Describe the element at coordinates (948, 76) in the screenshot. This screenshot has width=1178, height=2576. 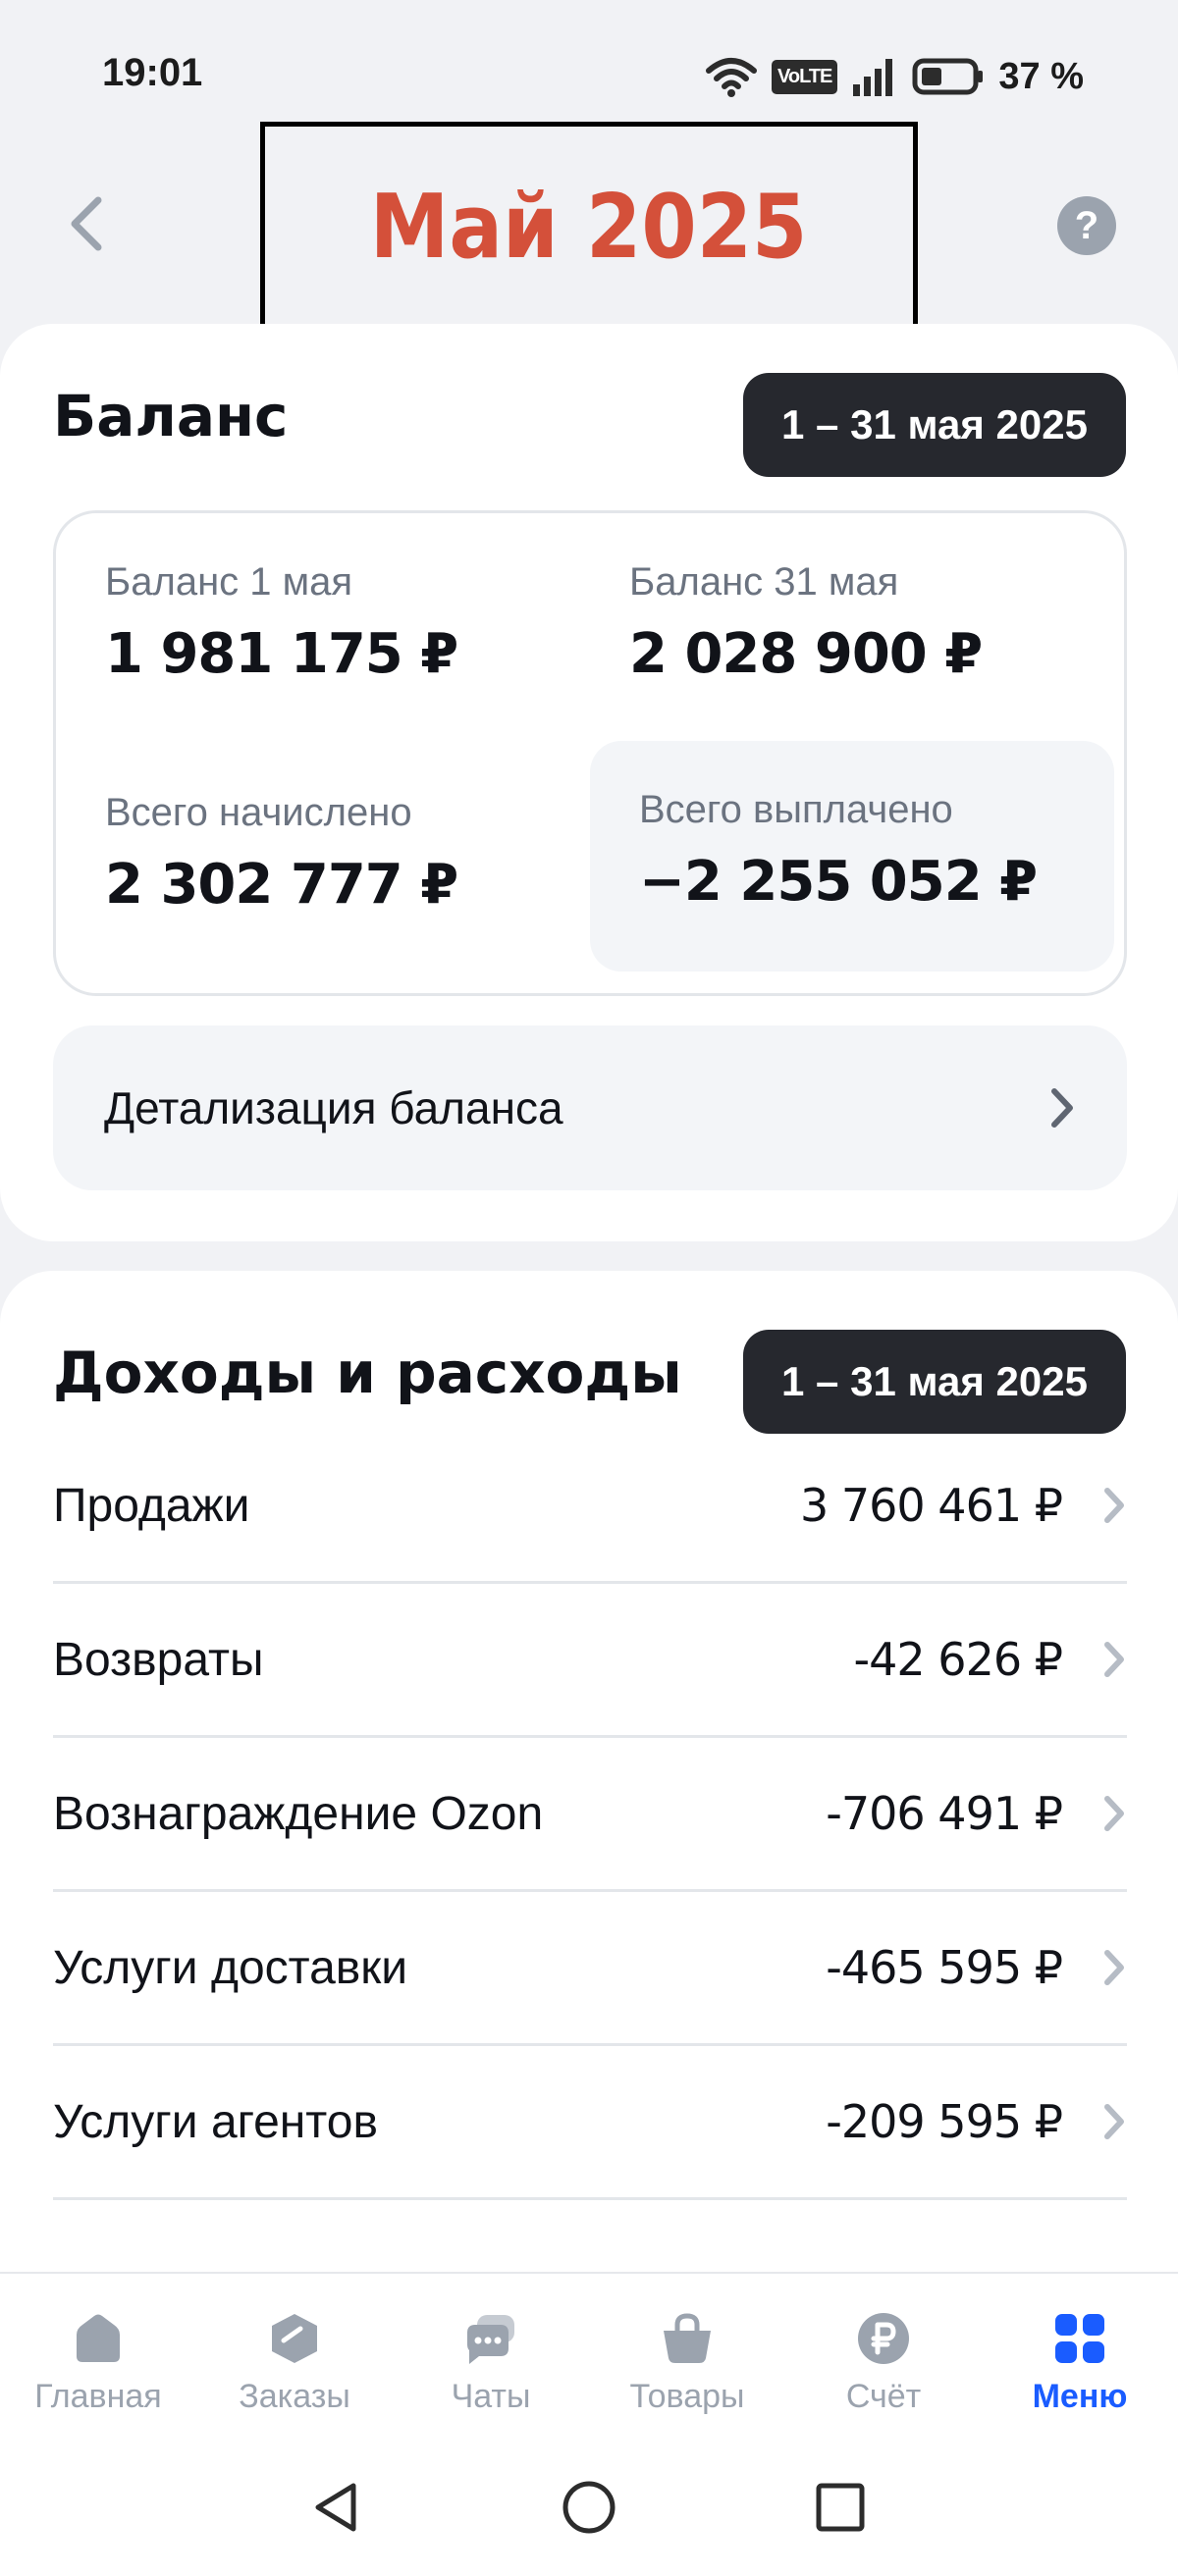
I see `battery-icon` at that location.